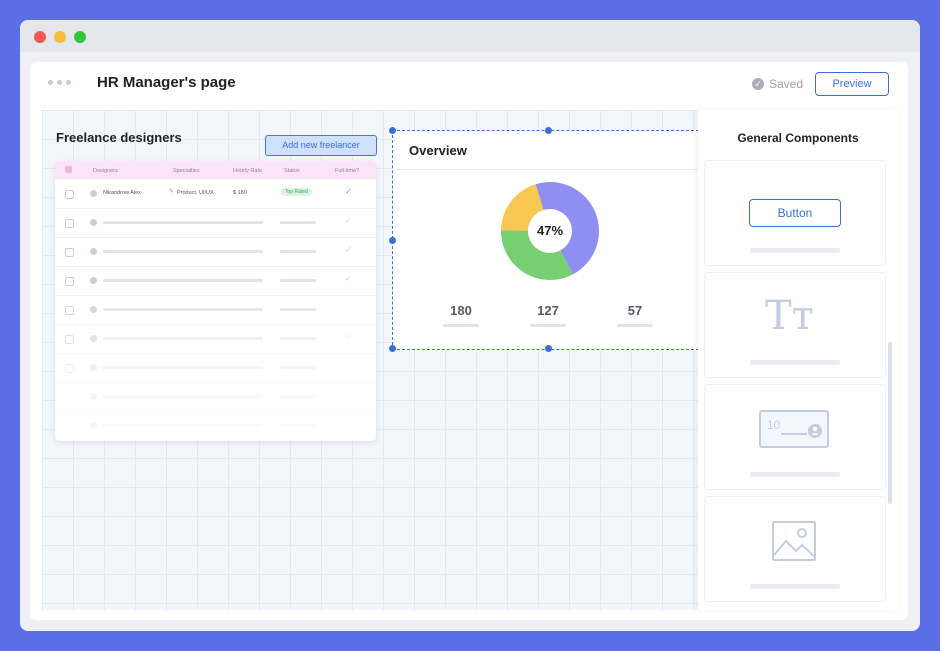 The image size is (940, 651). What do you see at coordinates (321, 145) in the screenshot?
I see `add-freelancer-button: Add new freelancer` at bounding box center [321, 145].